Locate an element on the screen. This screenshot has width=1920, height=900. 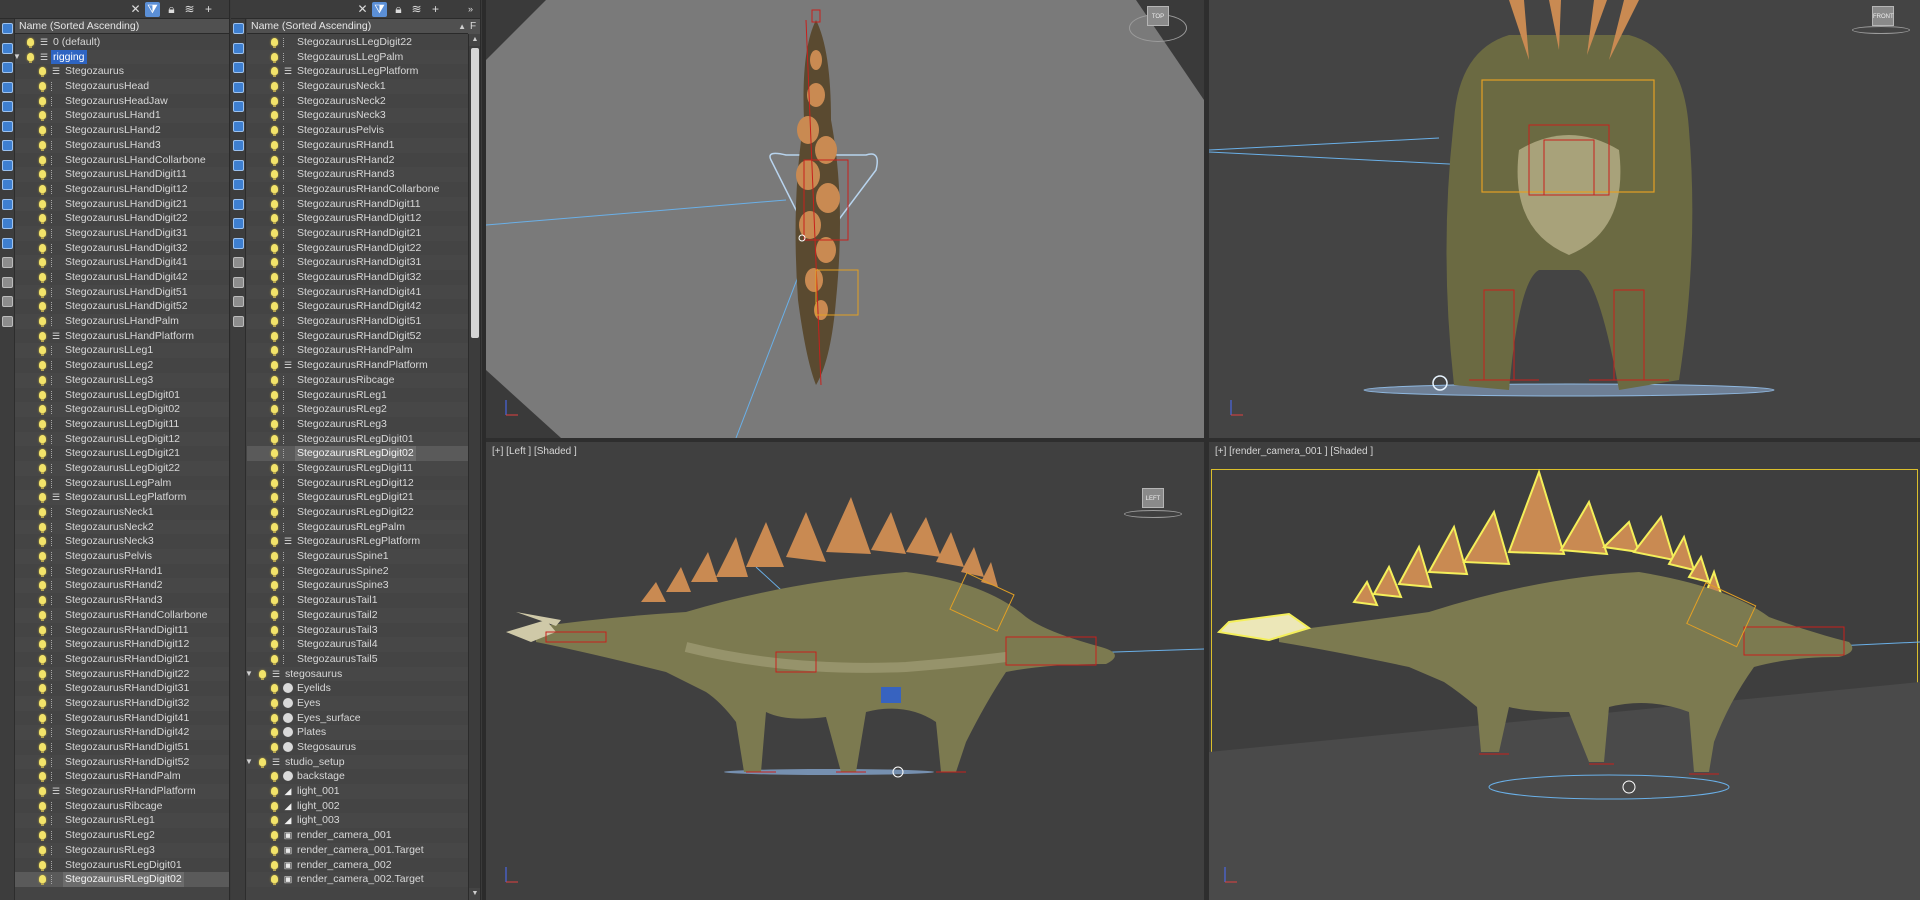
tree-row: StegozaurusTail5 is located at coordinates (357, 659).